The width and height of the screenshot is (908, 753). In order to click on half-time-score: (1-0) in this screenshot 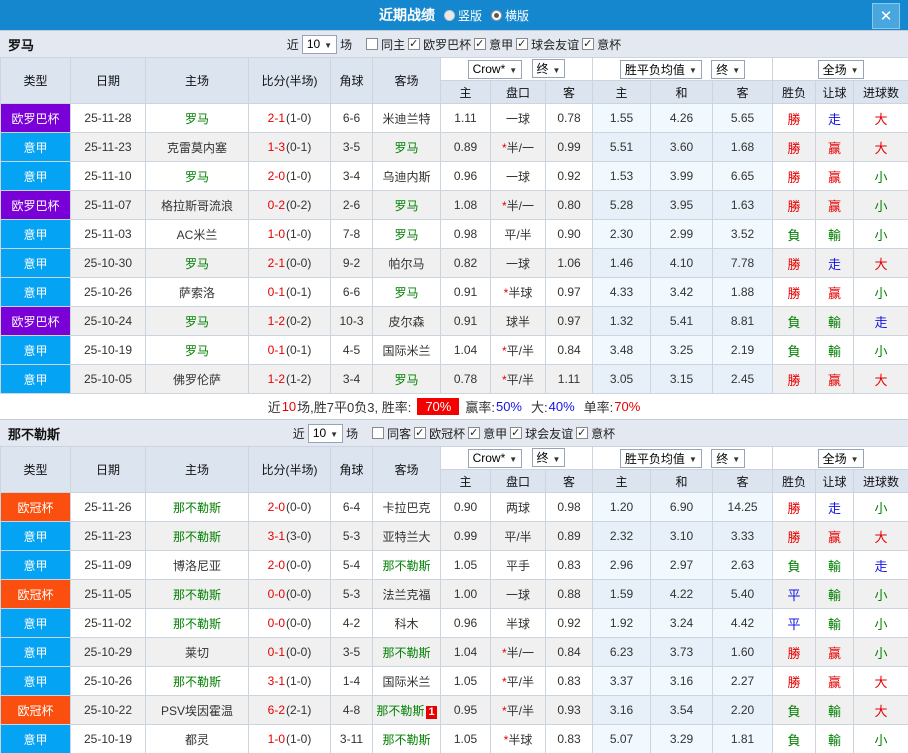, I will do `click(299, 681)`.